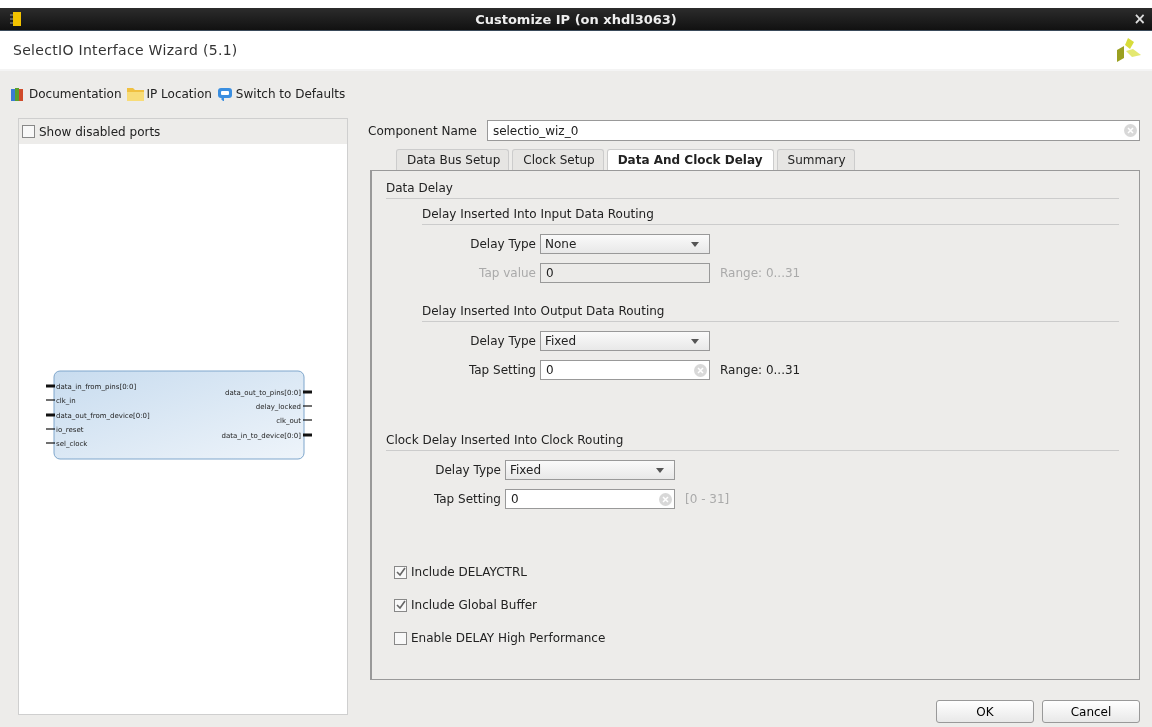 The height and width of the screenshot is (727, 1152). I want to click on dialog-button: Cancel, so click(1091, 711).